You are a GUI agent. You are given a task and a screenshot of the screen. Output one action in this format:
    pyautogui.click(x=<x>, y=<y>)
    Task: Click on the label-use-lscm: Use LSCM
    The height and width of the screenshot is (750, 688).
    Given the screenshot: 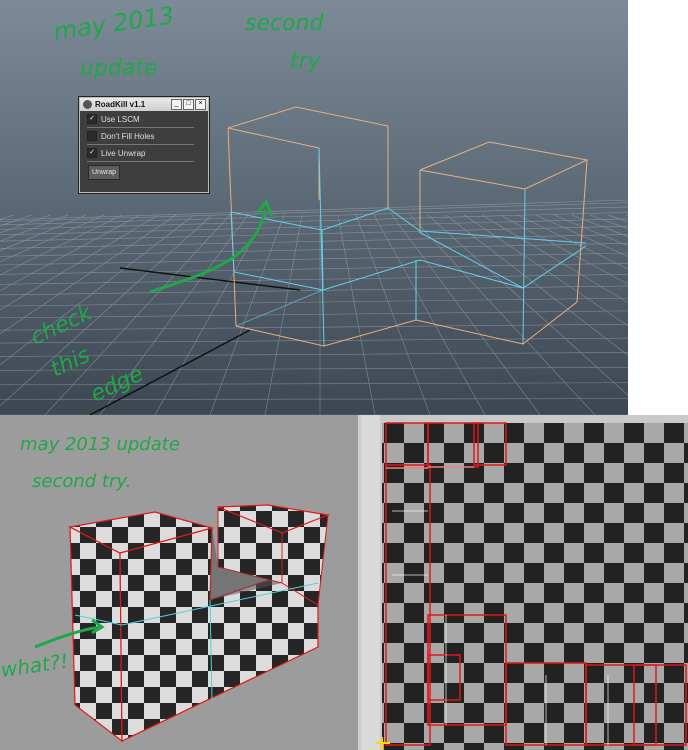 What is the action you would take?
    pyautogui.click(x=120, y=119)
    